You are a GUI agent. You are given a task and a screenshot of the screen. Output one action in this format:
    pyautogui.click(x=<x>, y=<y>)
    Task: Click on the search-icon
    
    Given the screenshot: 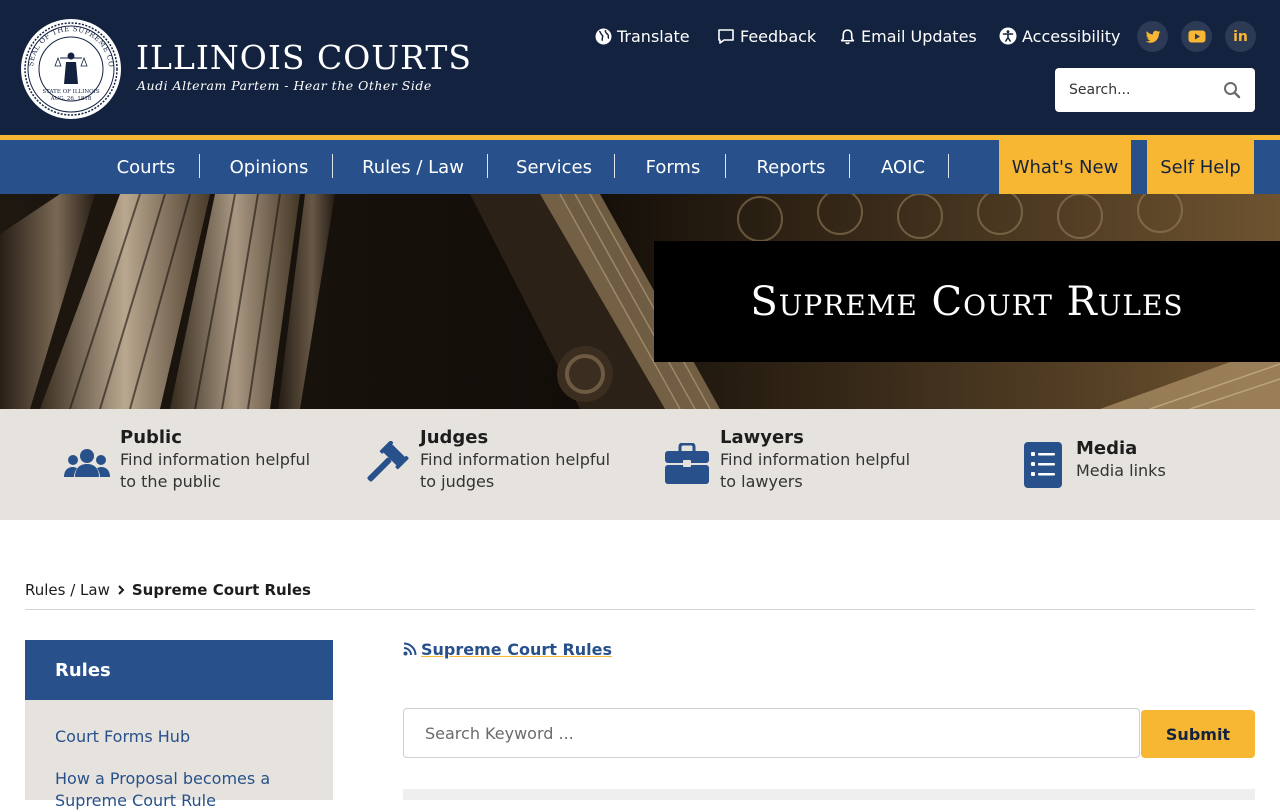 What is the action you would take?
    pyautogui.click(x=1232, y=90)
    